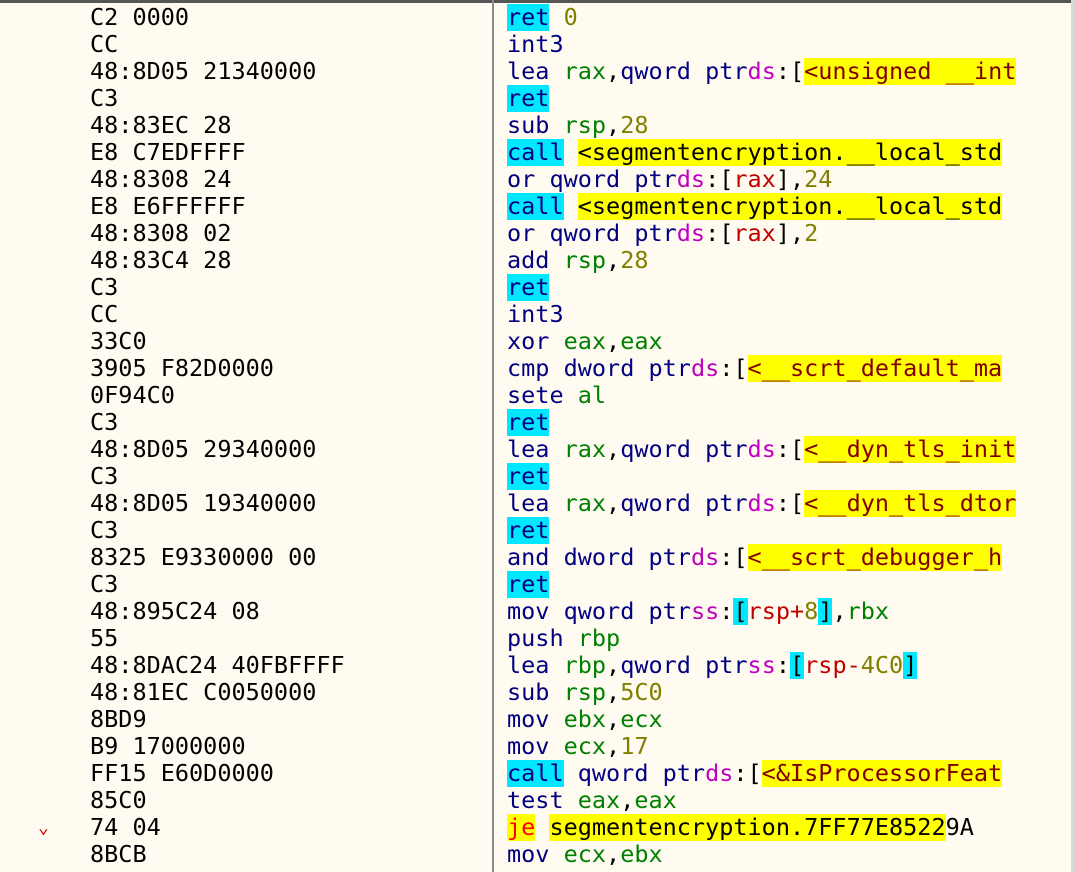  Describe the element at coordinates (789, 314) in the screenshot. I see `instruction-text: int3` at that location.